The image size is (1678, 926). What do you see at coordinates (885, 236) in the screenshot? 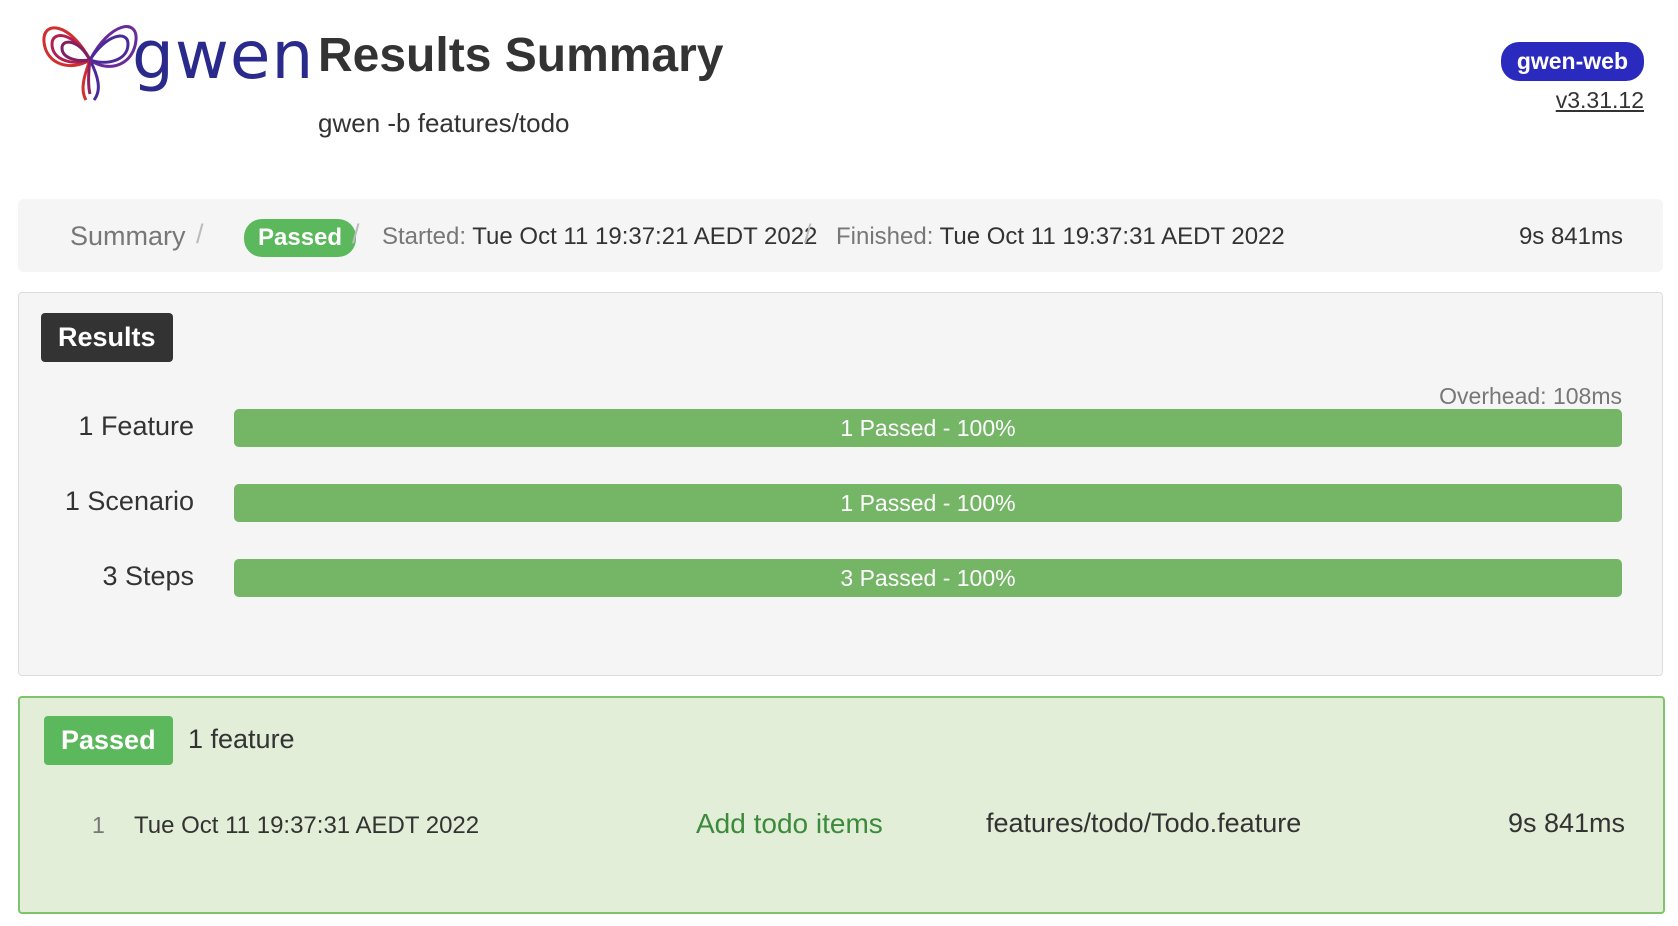
I see `finished-label: Finished:` at bounding box center [885, 236].